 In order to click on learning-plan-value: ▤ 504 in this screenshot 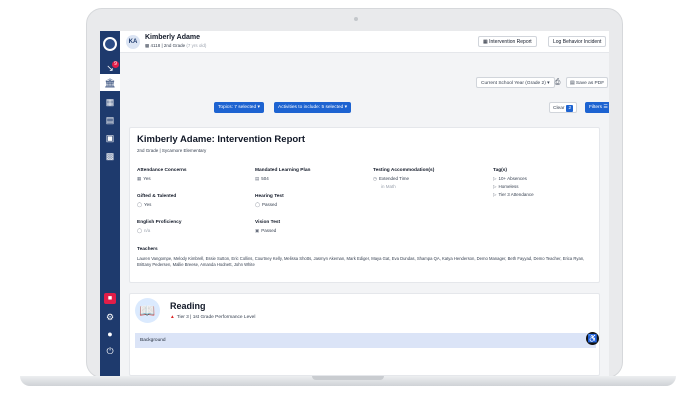, I will do `click(262, 179)`.